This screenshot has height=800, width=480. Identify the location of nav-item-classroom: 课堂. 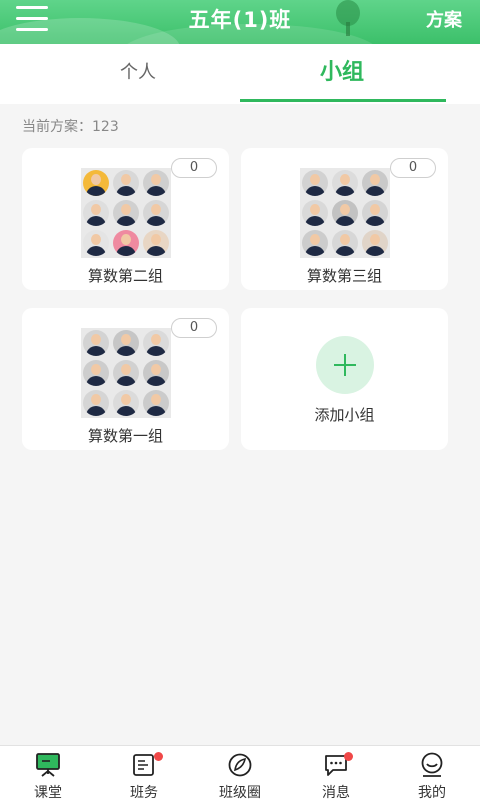
(48, 773).